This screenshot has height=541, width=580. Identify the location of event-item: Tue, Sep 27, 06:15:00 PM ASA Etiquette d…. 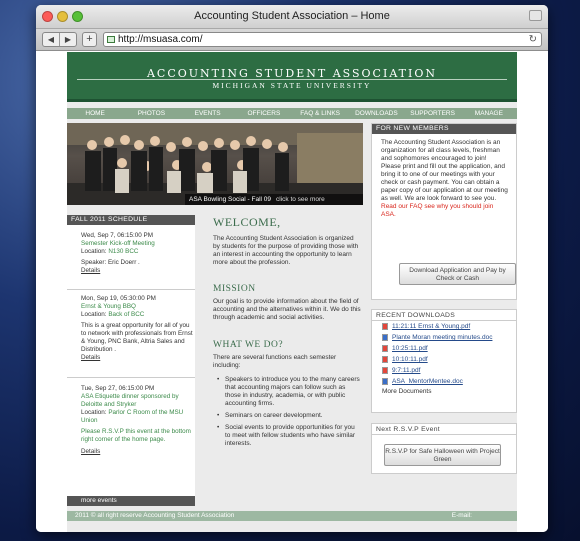
(131, 420).